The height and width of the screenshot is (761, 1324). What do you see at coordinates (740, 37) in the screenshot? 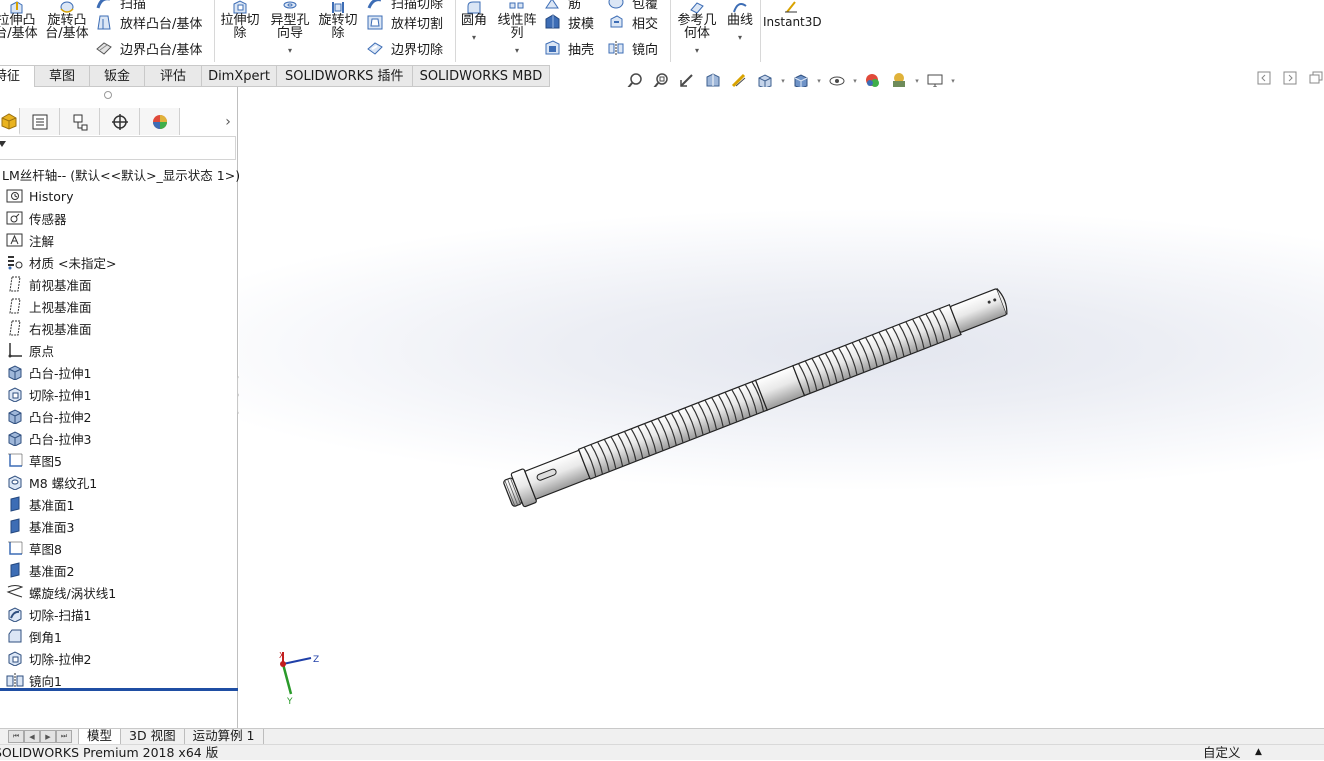
I see `curves-dropdown: ▾` at bounding box center [740, 37].